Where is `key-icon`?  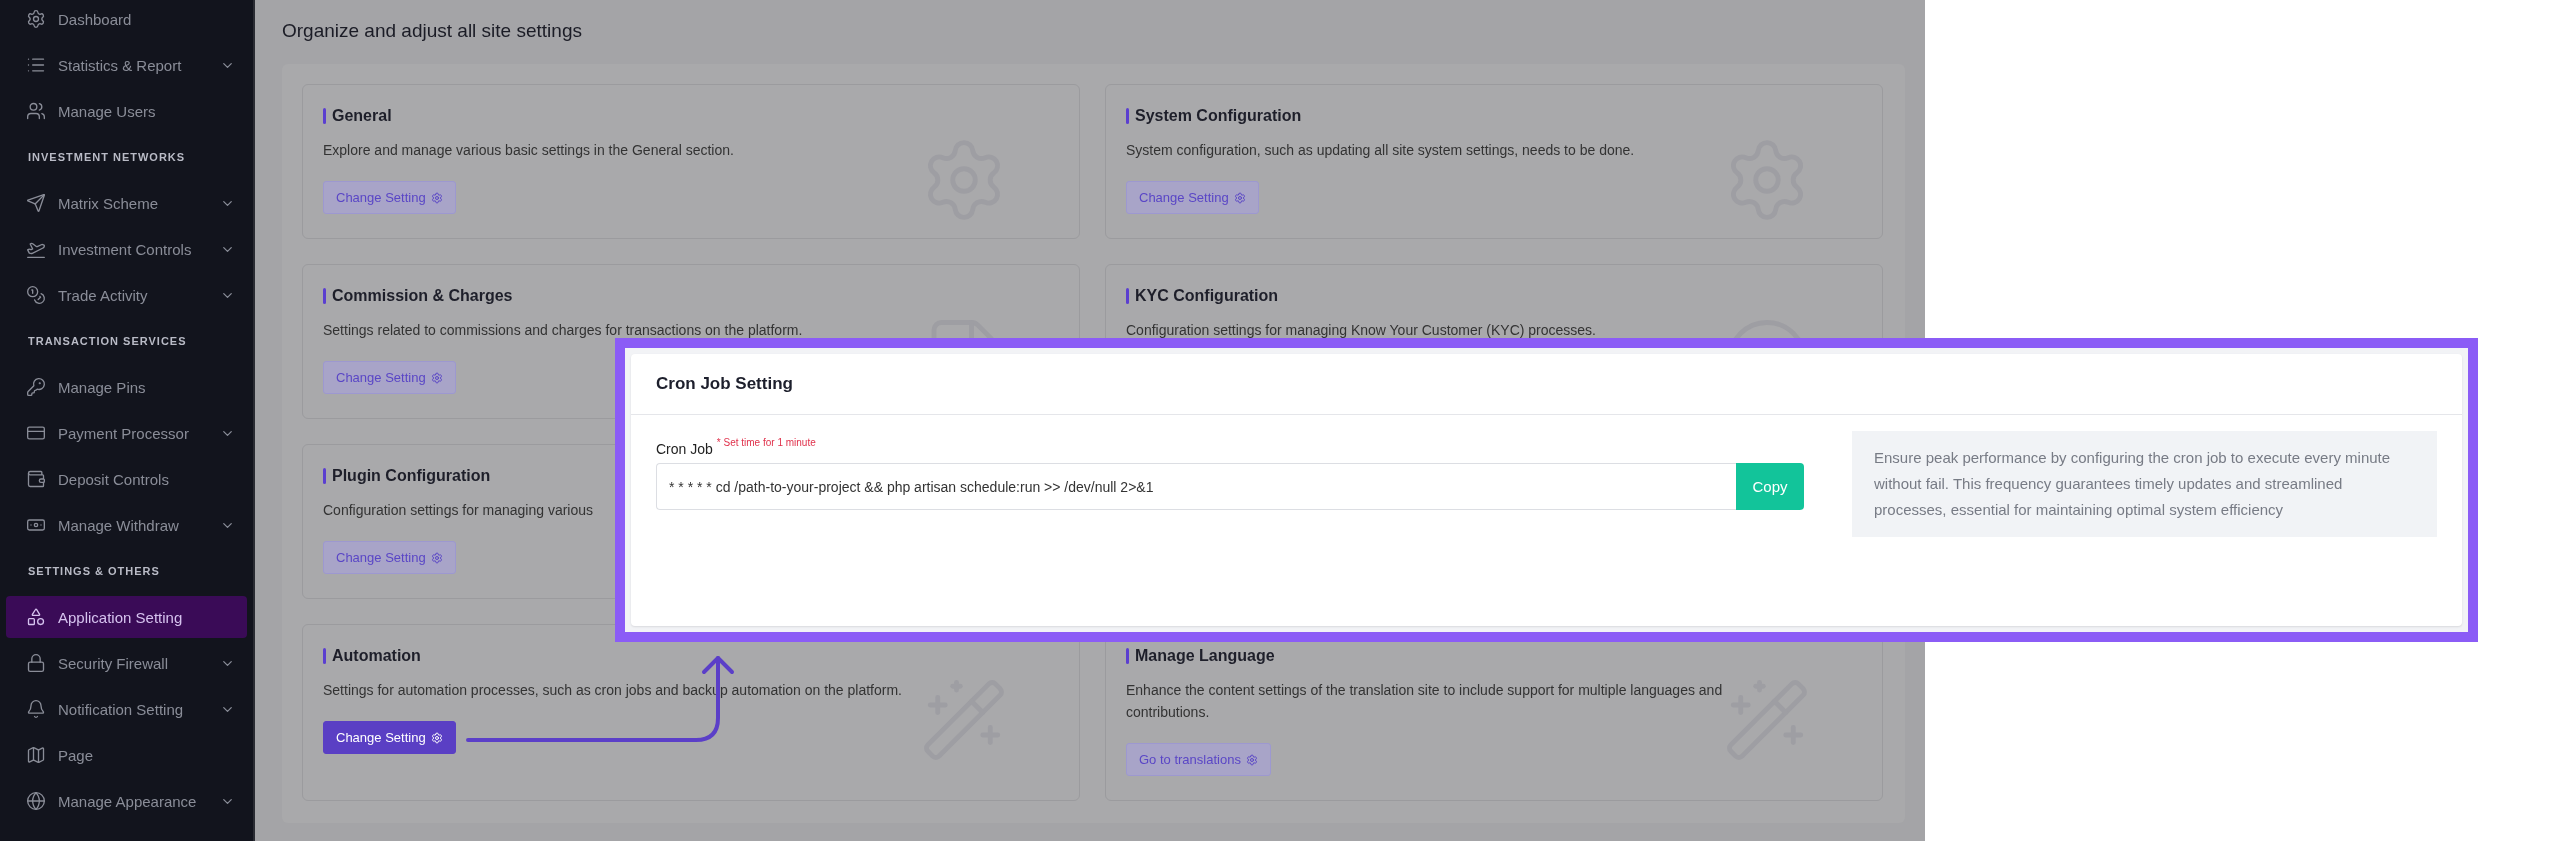 key-icon is located at coordinates (36, 387).